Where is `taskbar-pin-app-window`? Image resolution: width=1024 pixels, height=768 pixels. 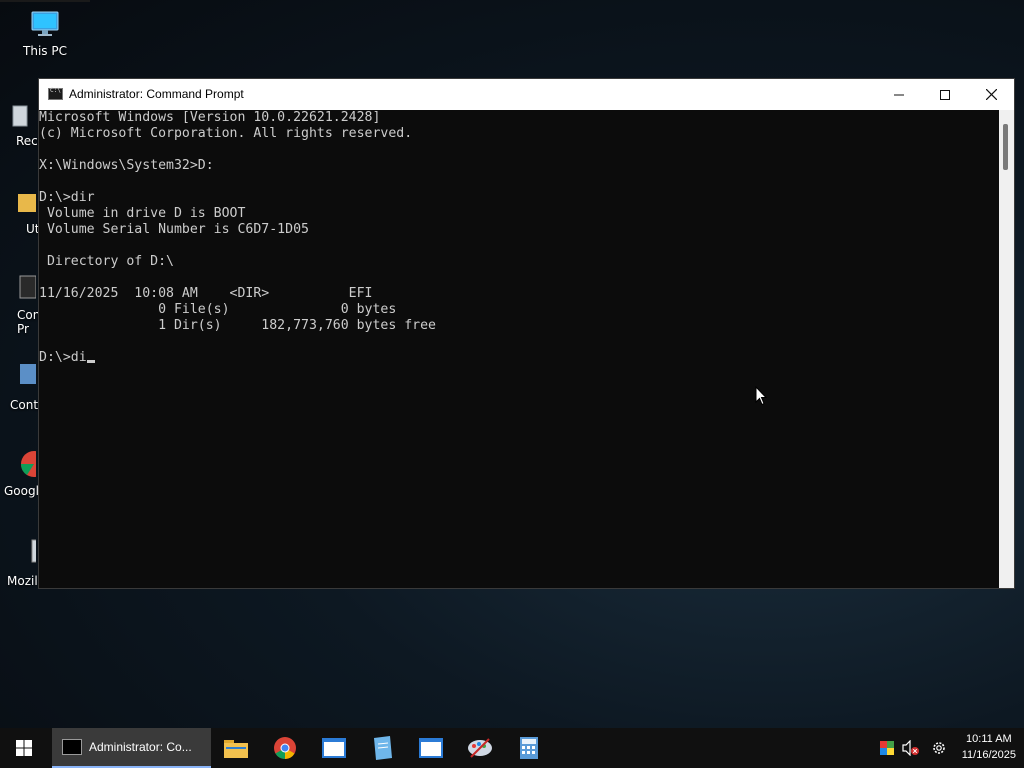
taskbar-pin-app-window is located at coordinates (334, 748).